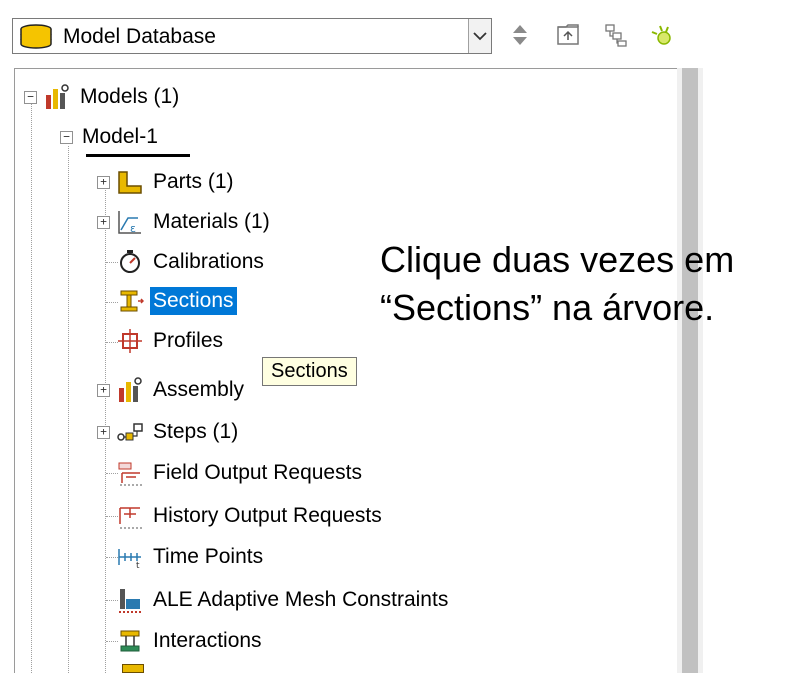  What do you see at coordinates (252, 36) in the screenshot?
I see `database-select: Model Database` at bounding box center [252, 36].